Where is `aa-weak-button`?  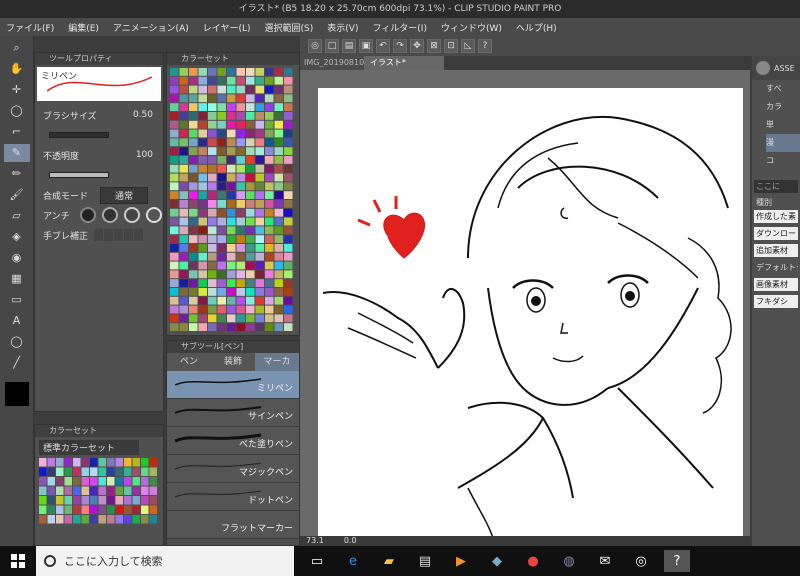
aa-weak-button is located at coordinates (109, 215).